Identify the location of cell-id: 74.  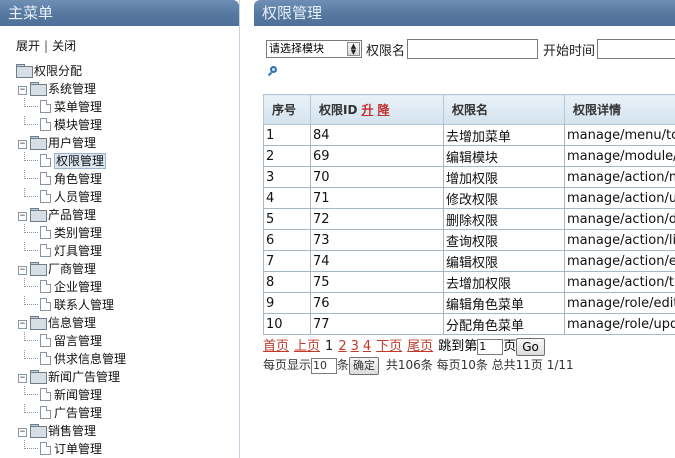
(377, 261).